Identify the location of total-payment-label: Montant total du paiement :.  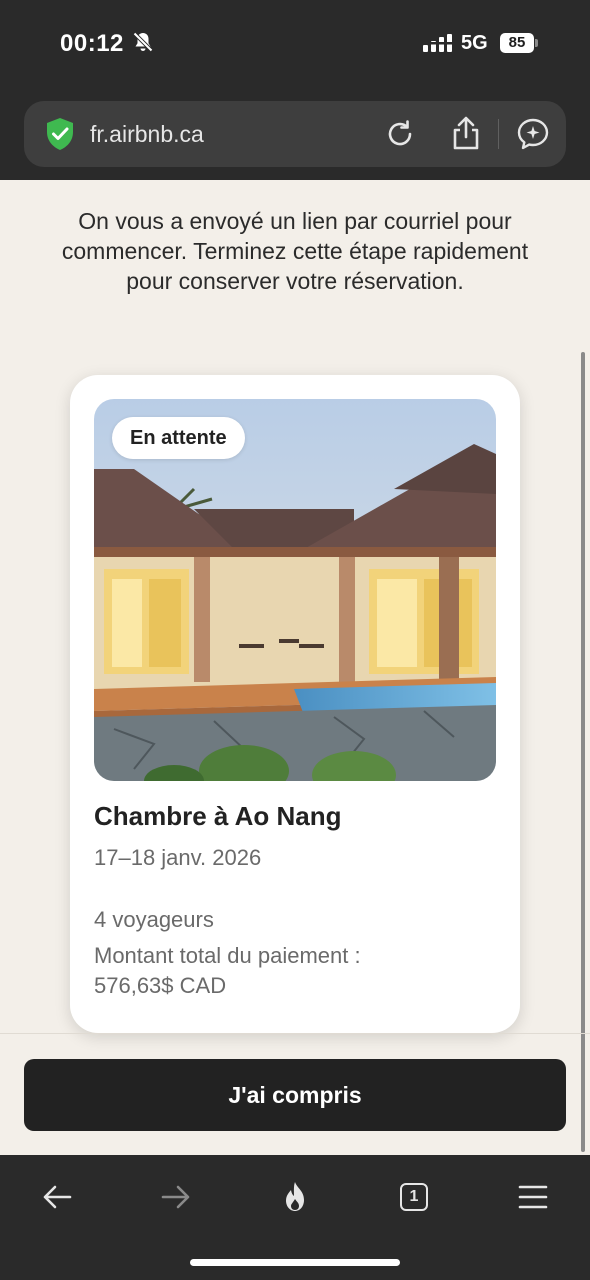
(227, 955).